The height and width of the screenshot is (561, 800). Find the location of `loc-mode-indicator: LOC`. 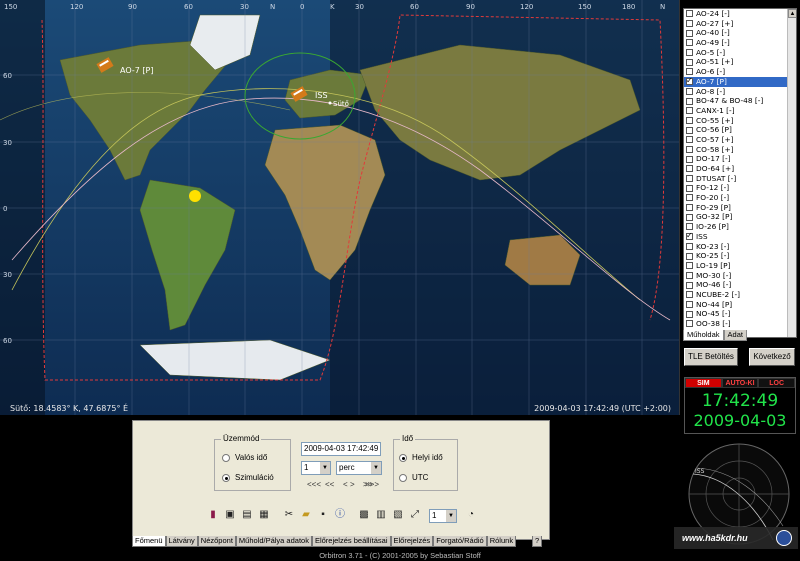

loc-mode-indicator: LOC is located at coordinates (777, 383).